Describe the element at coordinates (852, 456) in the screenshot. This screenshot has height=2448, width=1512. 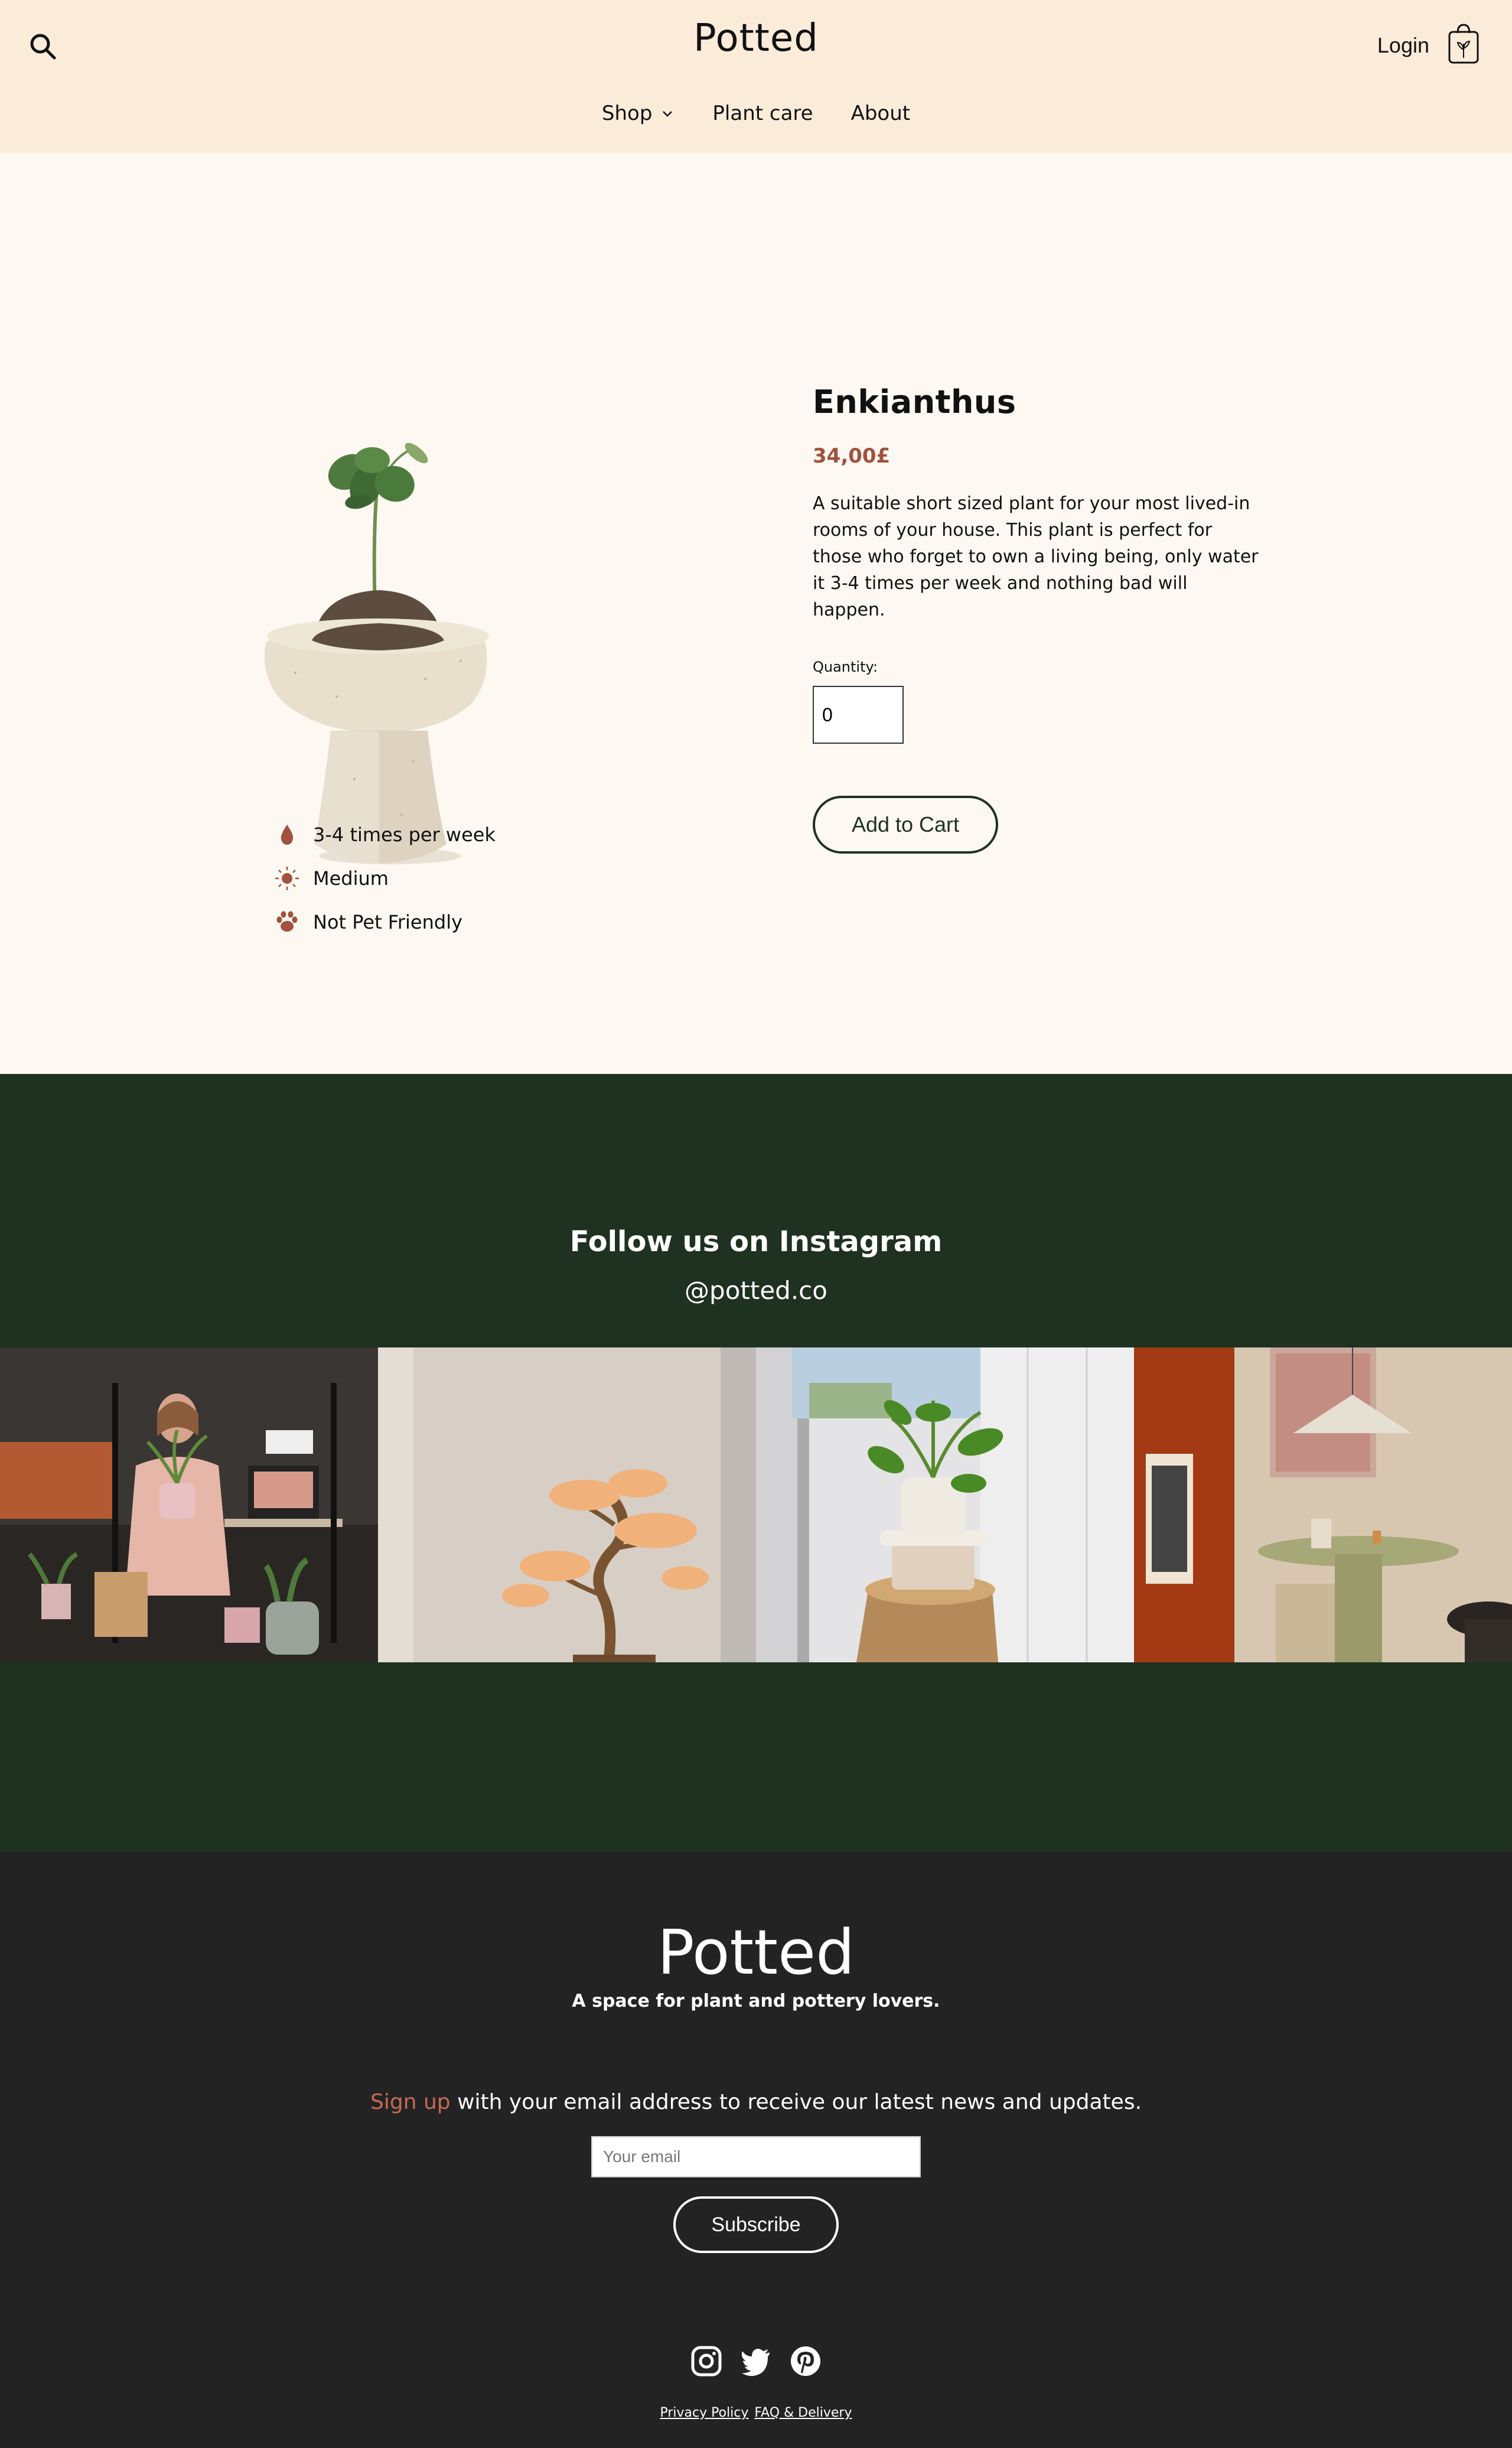
I see `product-price: 34,00£` at that location.